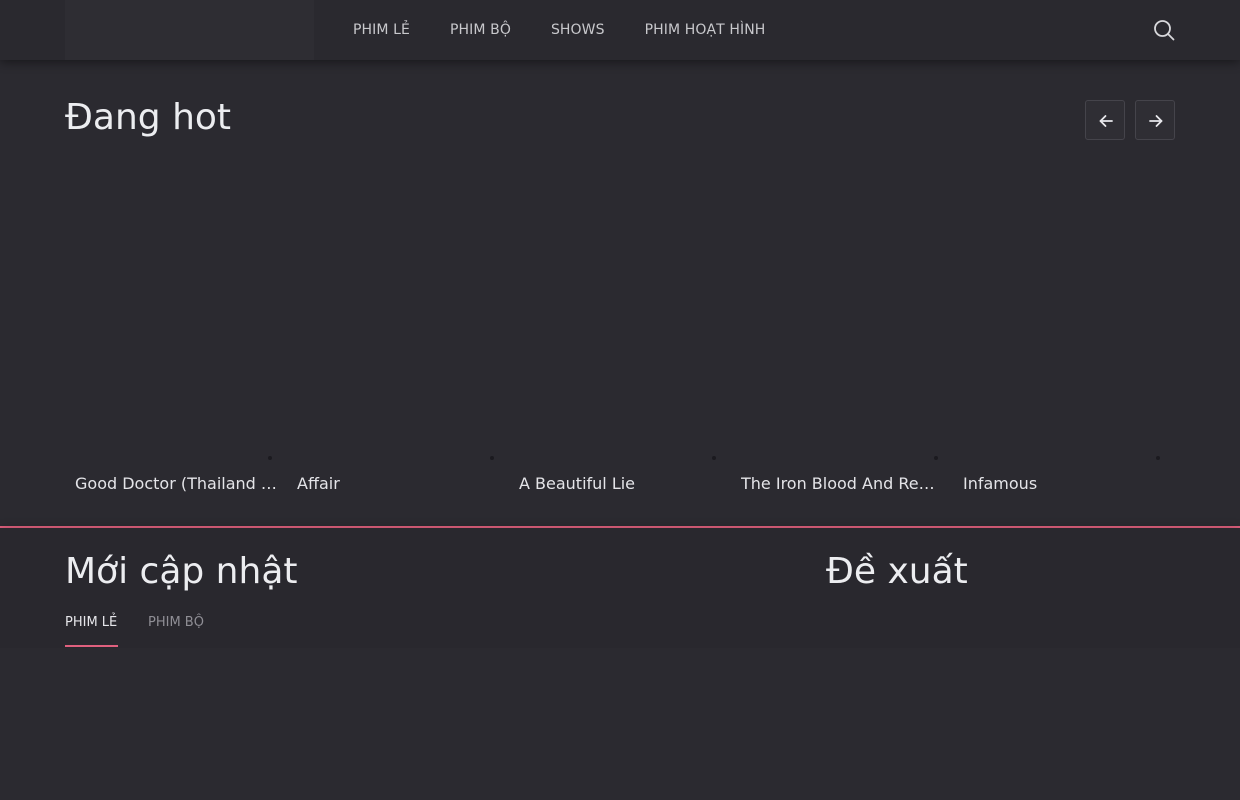 The width and height of the screenshot is (1240, 800). I want to click on search-icon, so click(1164, 30).